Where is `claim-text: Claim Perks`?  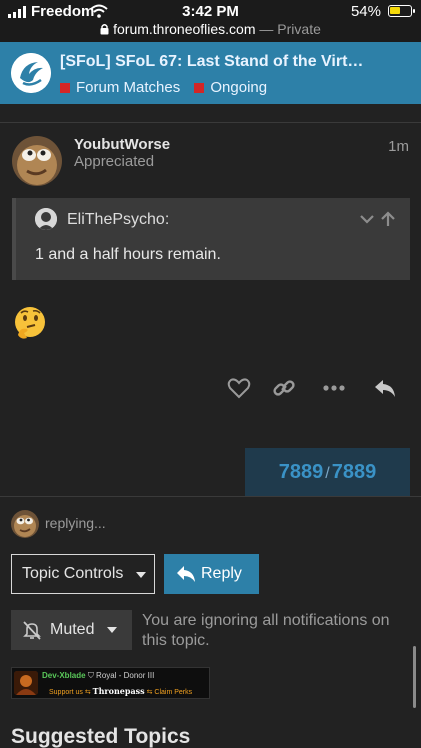 claim-text: Claim Perks is located at coordinates (173, 692).